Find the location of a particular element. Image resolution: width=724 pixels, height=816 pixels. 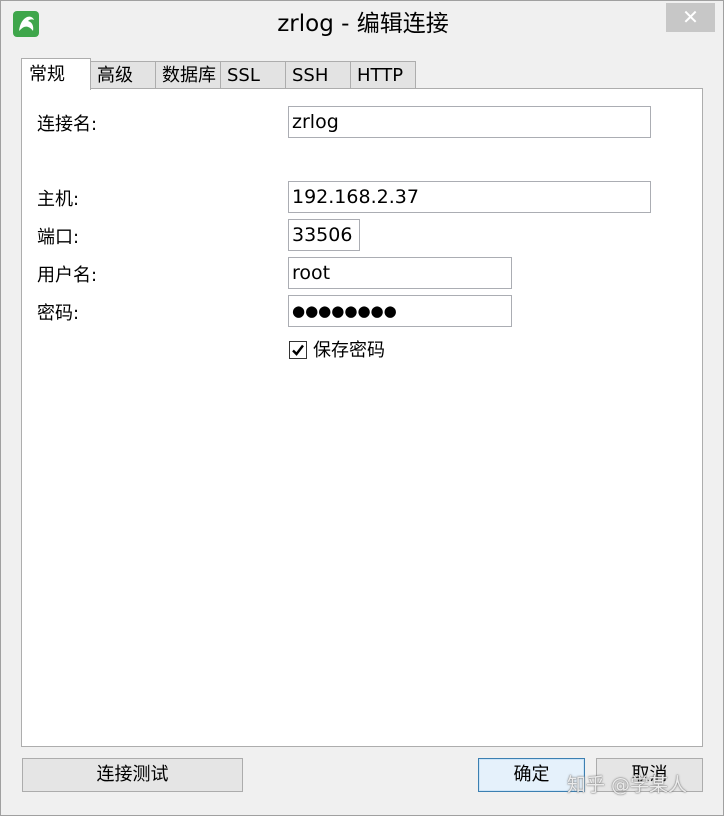

window-title: zrlog - 编辑连接 is located at coordinates (363, 24).